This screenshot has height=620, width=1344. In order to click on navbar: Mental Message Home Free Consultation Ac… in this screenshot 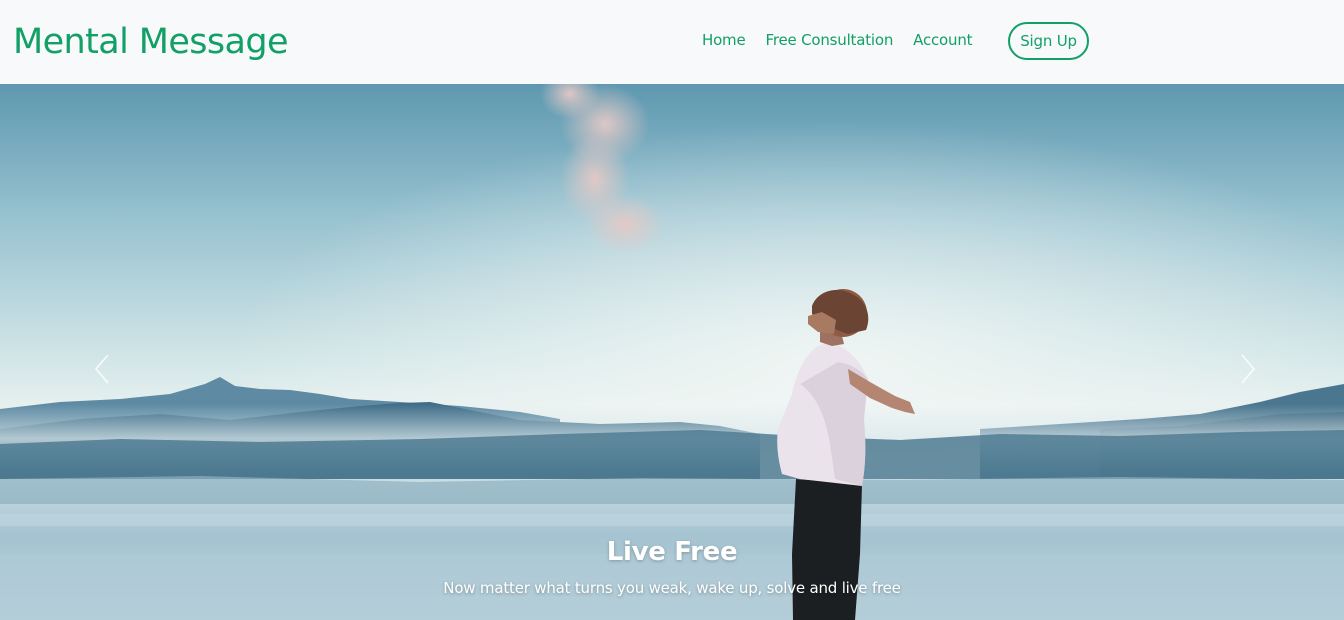, I will do `click(672, 42)`.